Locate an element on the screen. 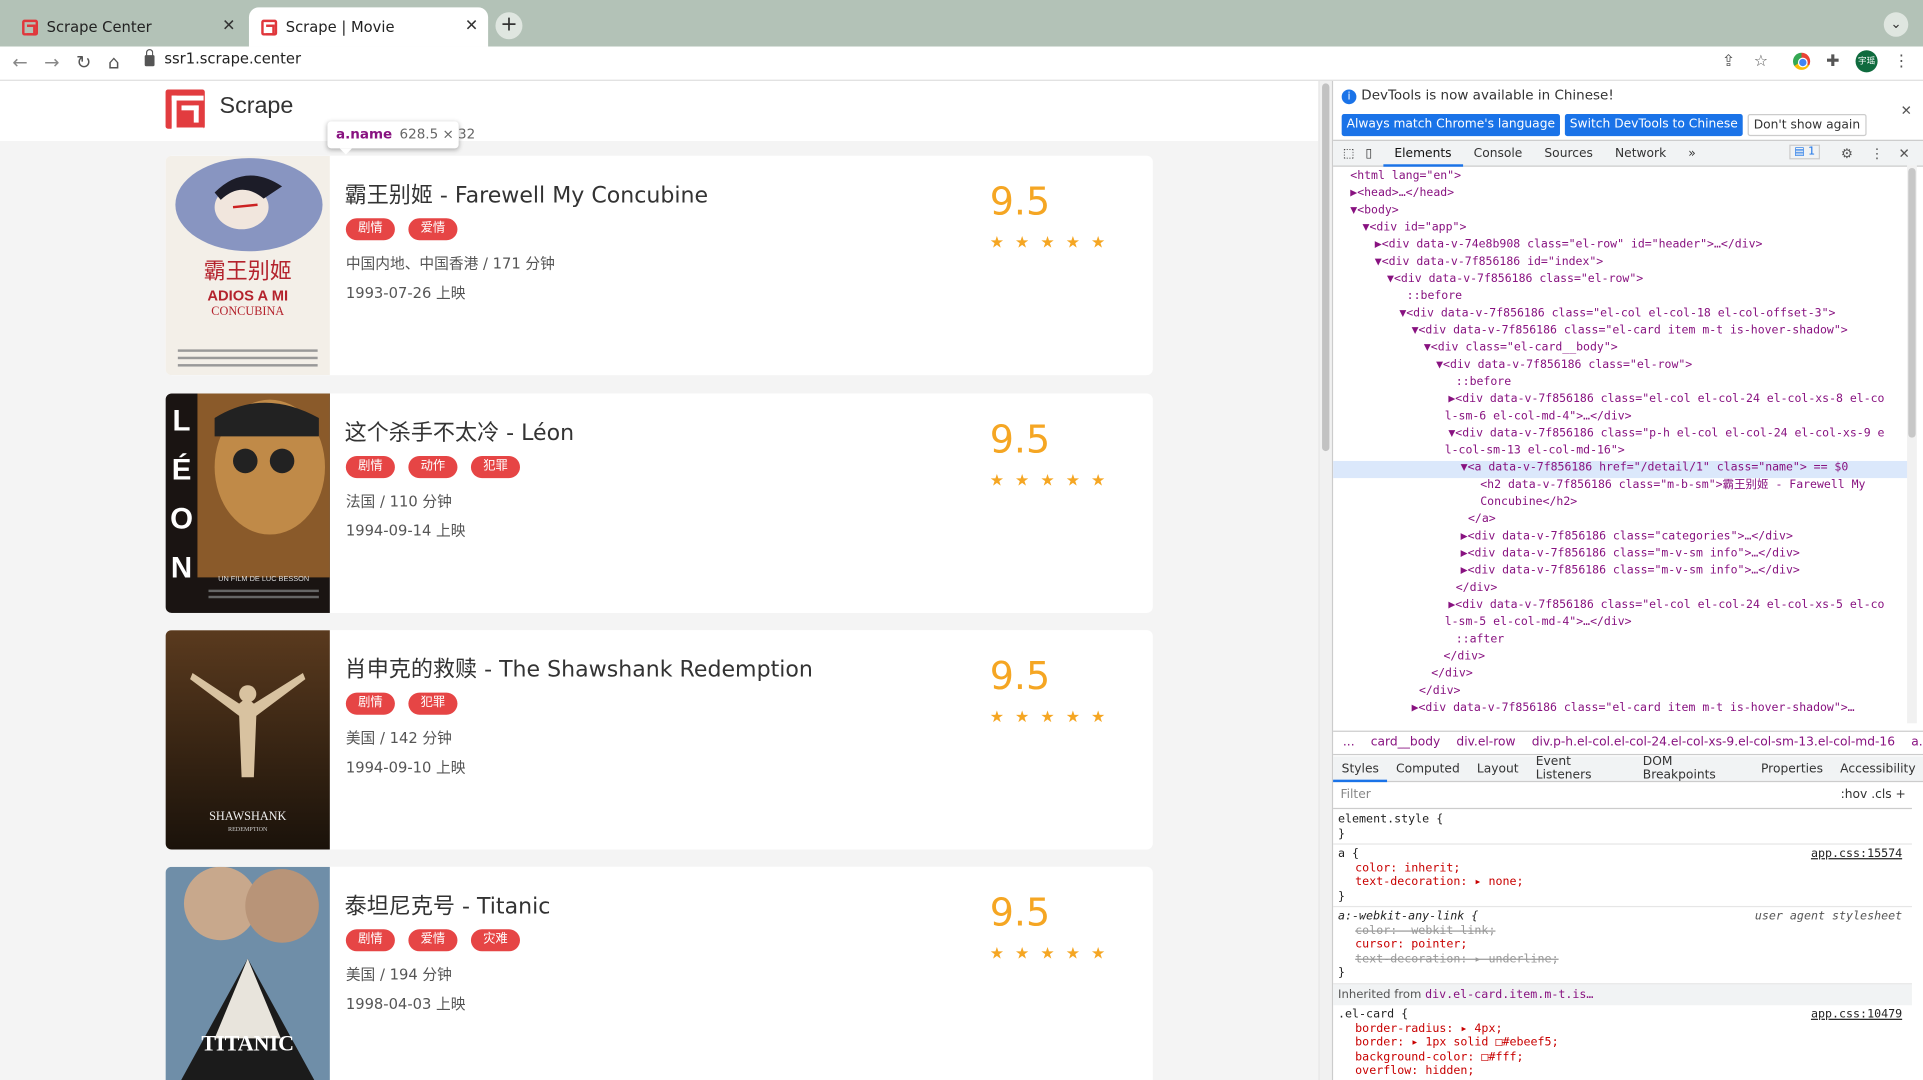  movie-title-link: 肖申克的救赎 - The Shawshank Redemption is located at coordinates (579, 668).